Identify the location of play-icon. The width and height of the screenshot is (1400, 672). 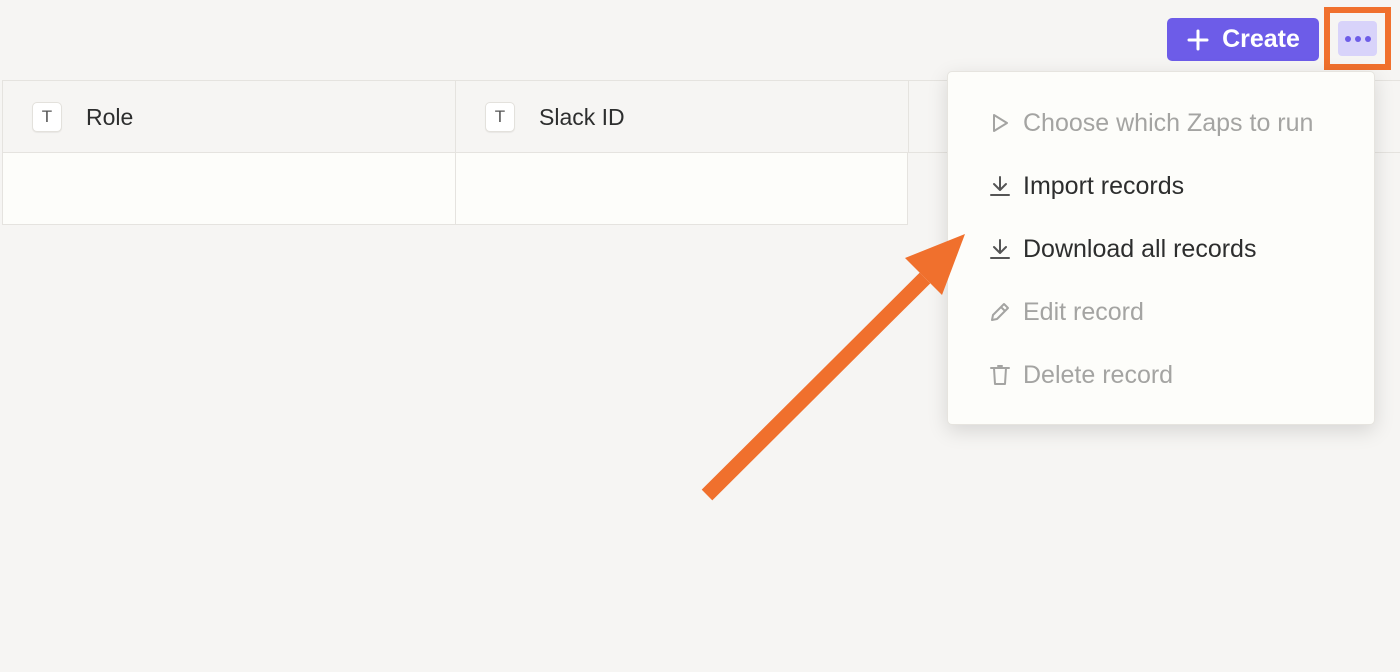
(1000, 123).